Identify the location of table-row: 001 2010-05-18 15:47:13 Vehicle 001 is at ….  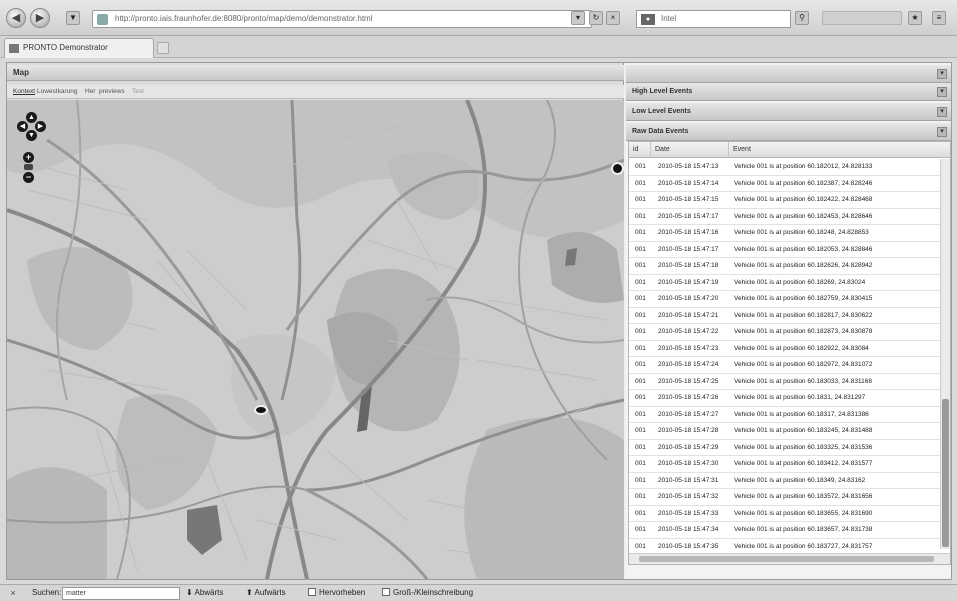
(785, 167).